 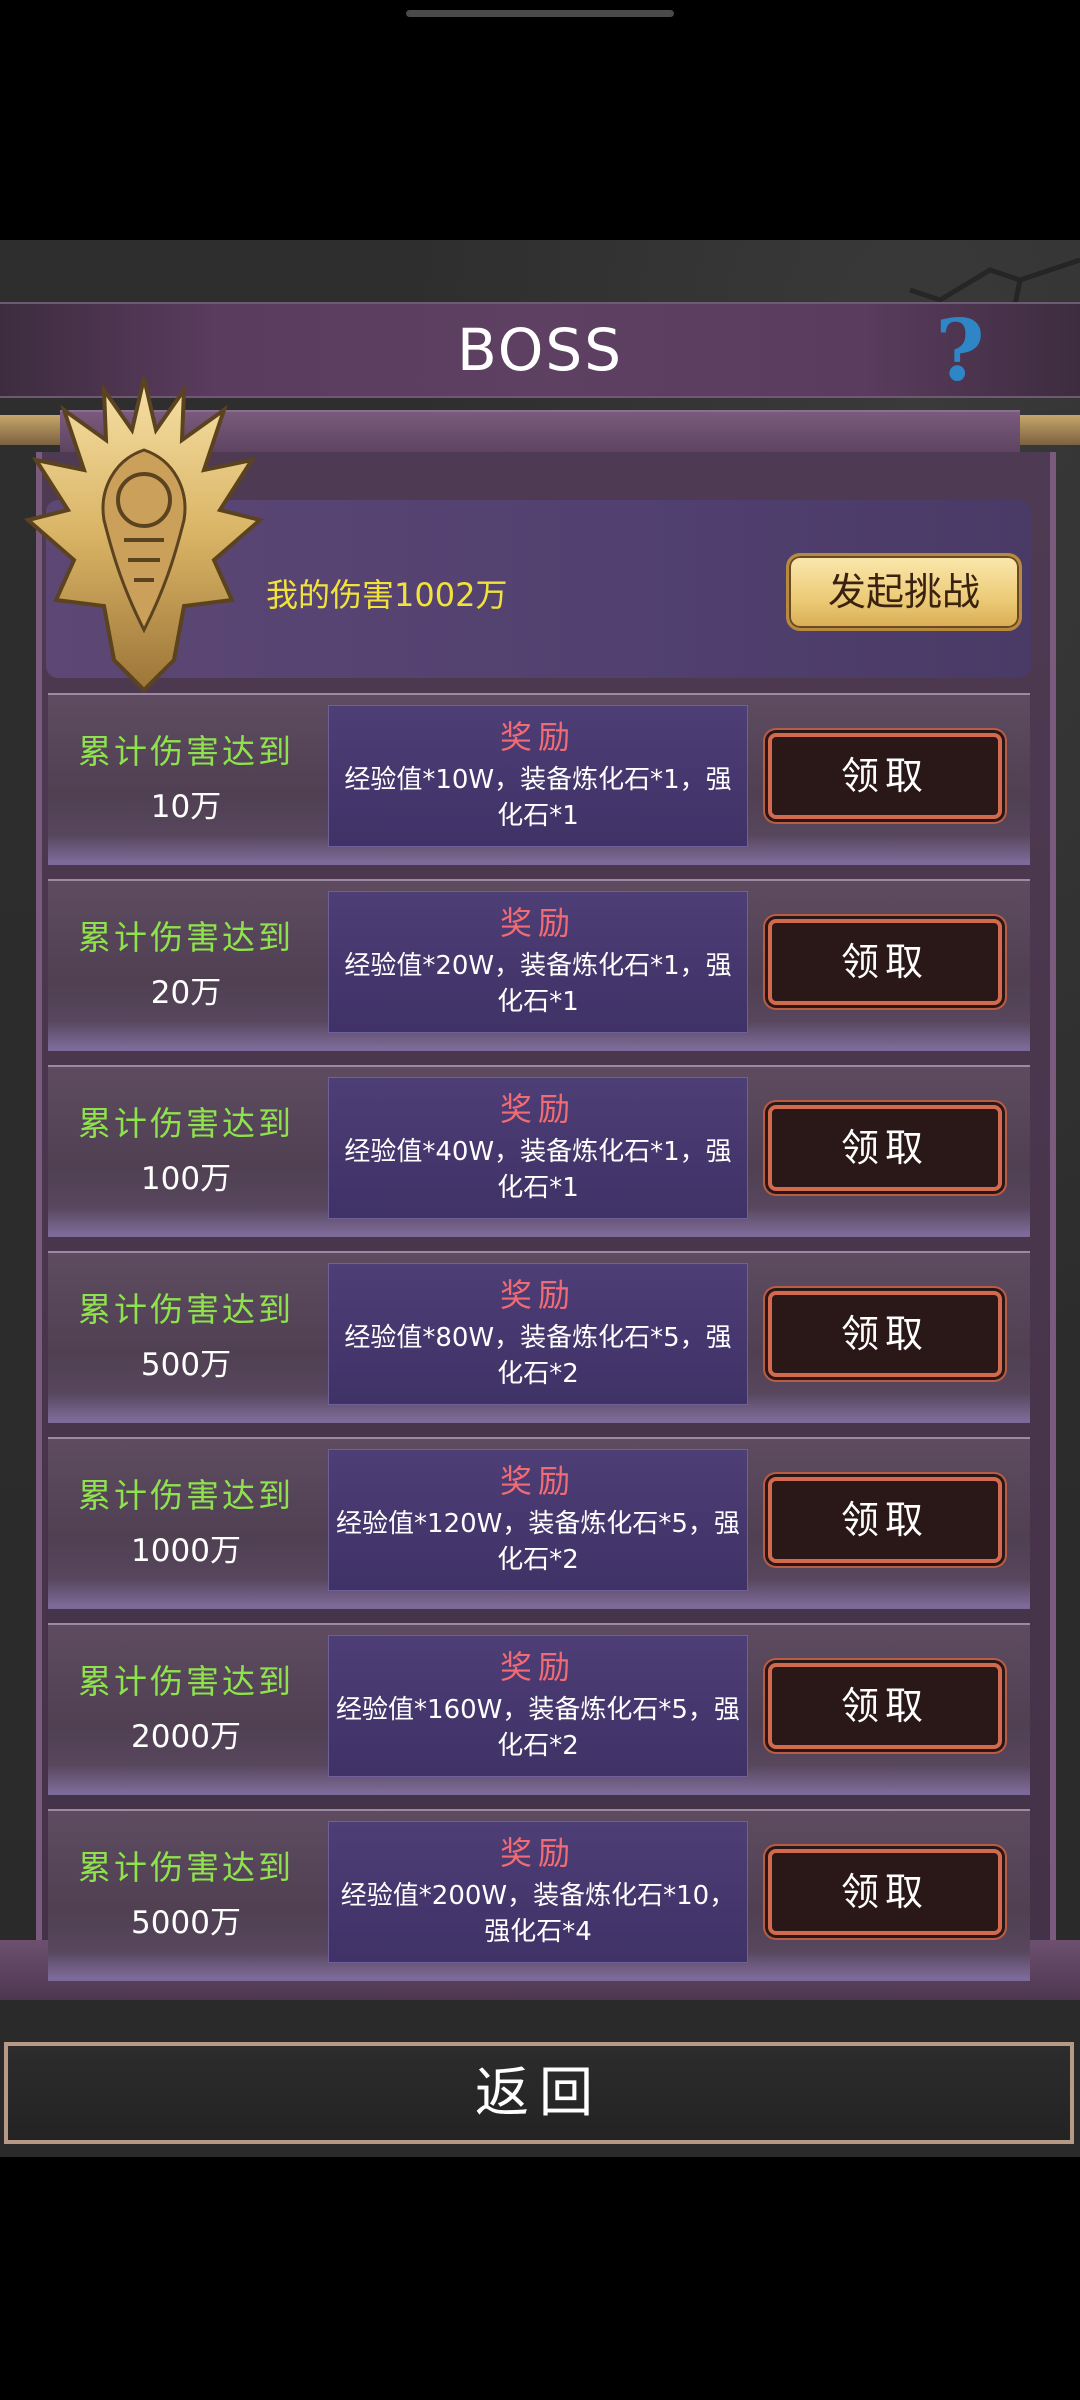 What do you see at coordinates (904, 592) in the screenshot?
I see `start-challenge-button: 发起挑战` at bounding box center [904, 592].